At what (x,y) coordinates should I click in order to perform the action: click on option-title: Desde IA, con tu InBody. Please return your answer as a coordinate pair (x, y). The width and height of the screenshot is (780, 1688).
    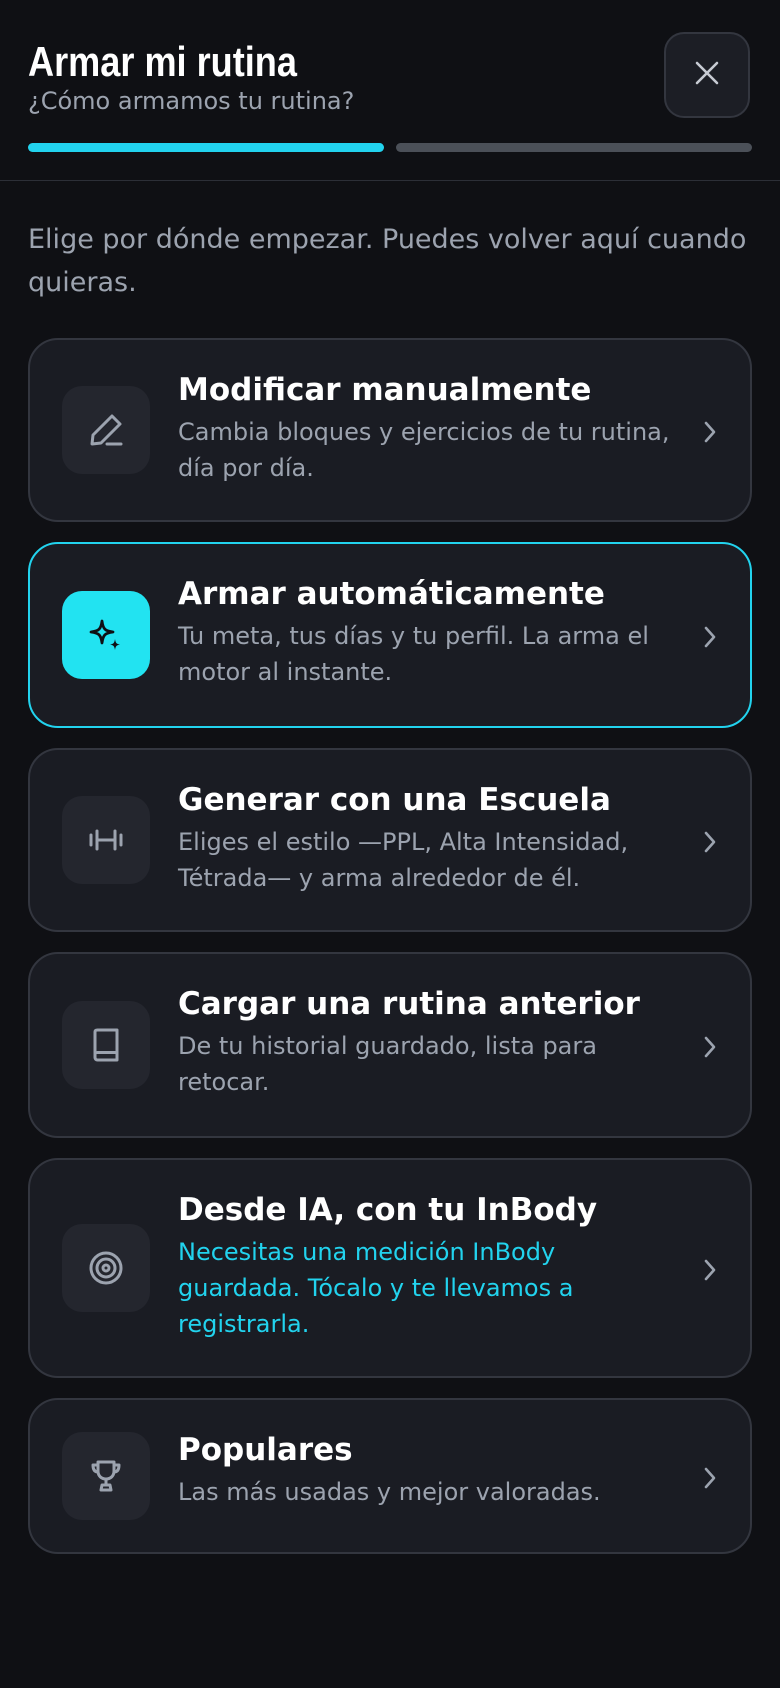
    Looking at the image, I should click on (388, 1210).